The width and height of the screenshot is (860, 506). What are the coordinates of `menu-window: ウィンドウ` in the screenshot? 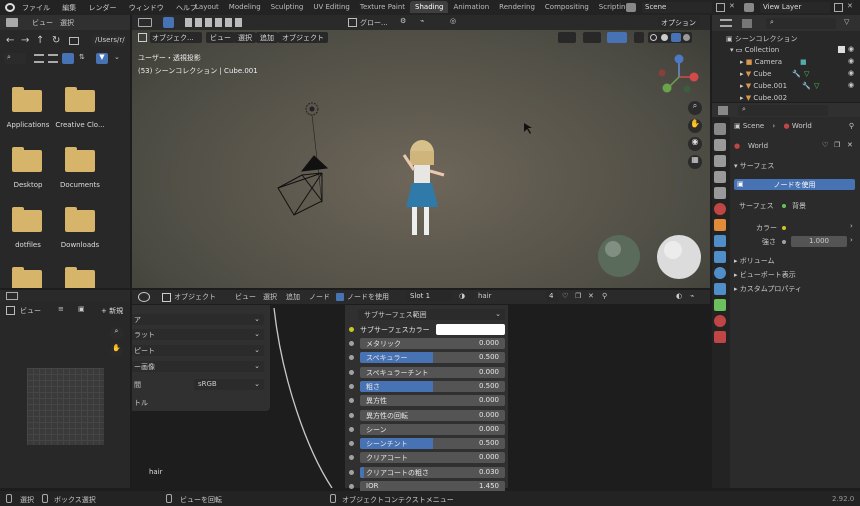 It's located at (146, 8).